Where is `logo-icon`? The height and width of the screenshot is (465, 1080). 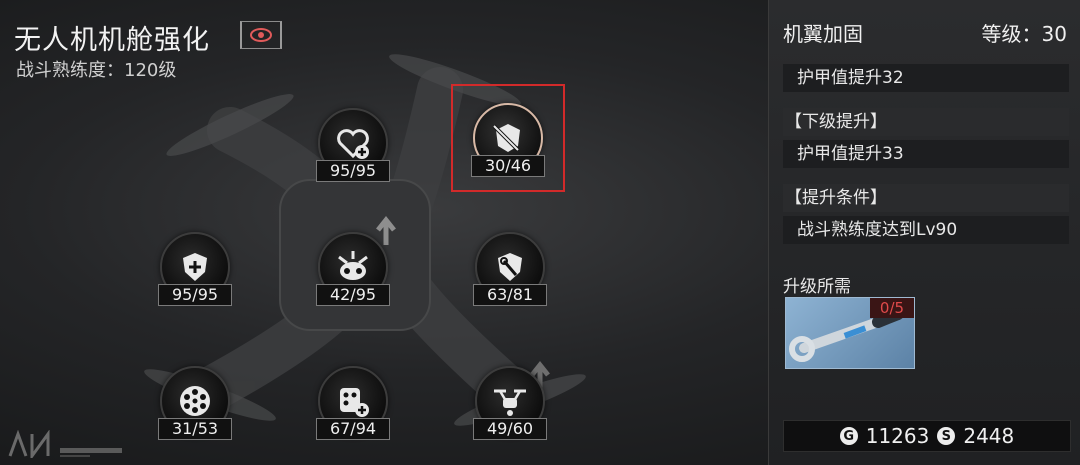
logo-icon is located at coordinates (29, 444).